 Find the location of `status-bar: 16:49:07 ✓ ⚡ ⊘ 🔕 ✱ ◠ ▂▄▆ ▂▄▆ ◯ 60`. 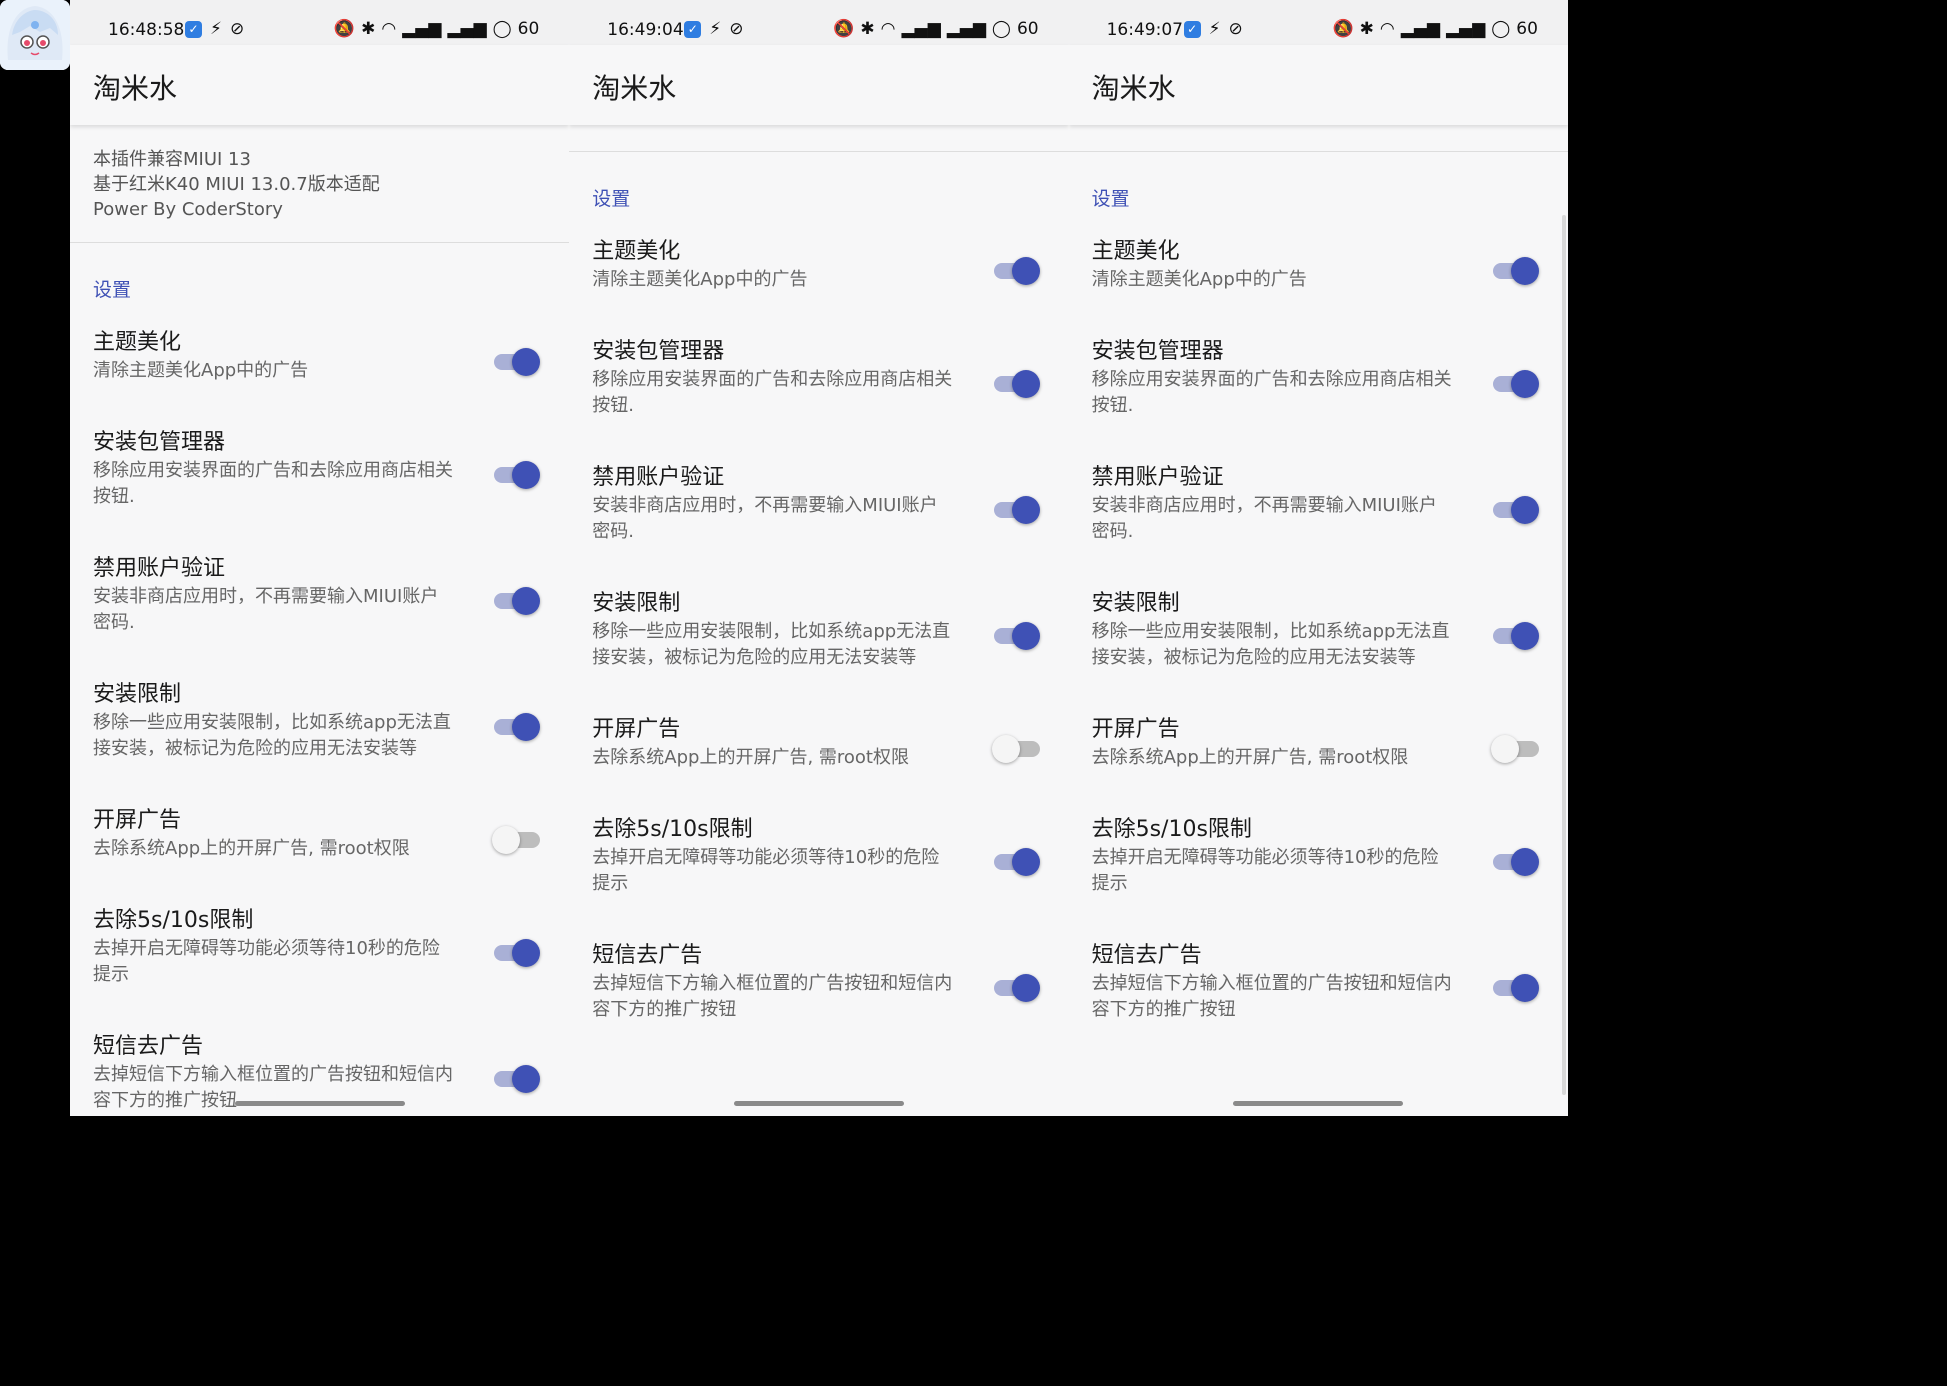

status-bar: 16:49:07 ✓ ⚡ ⊘ 🔕 ✱ ◠ ▂▄▆ ▂▄▆ ◯ 60 is located at coordinates (1318, 22).